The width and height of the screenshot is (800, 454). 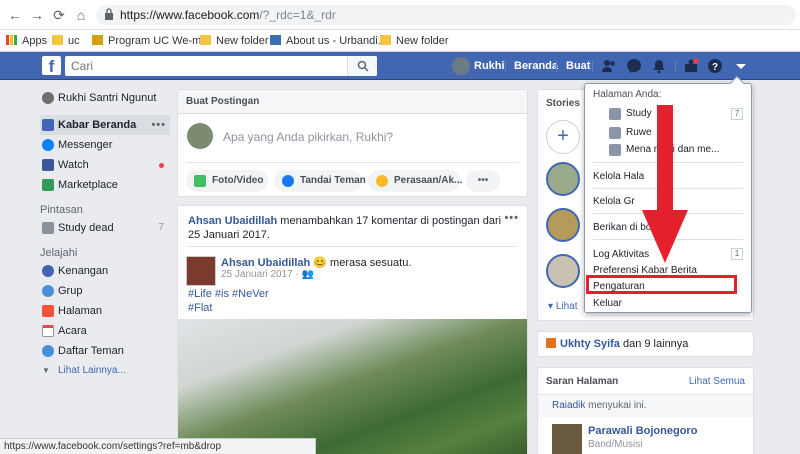 I want to click on bookmark-apps: Apps, so click(x=26, y=41).